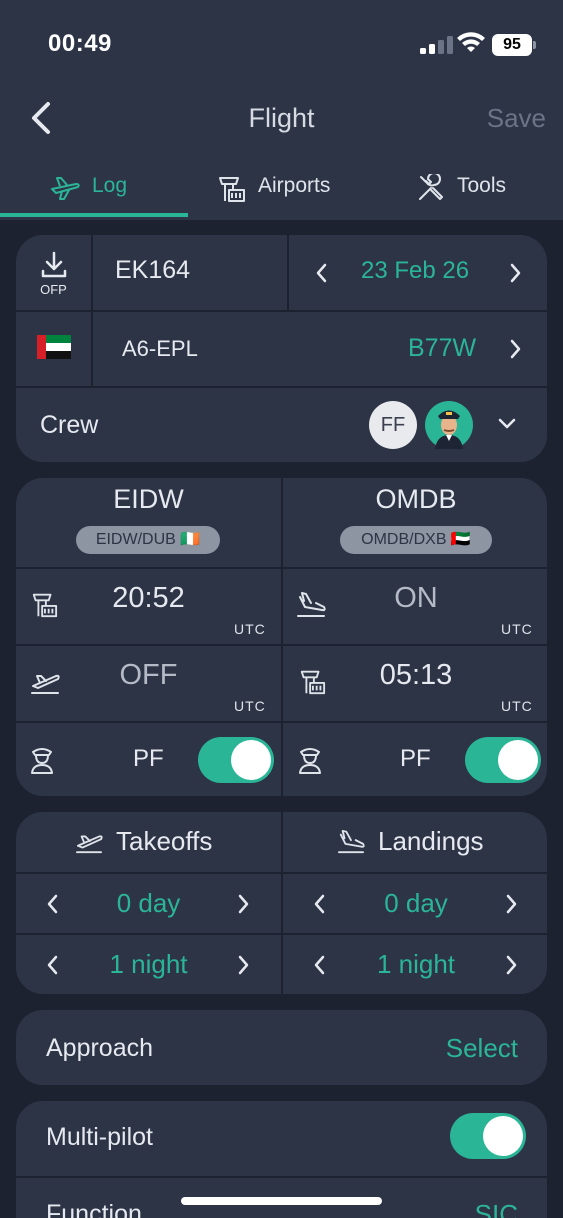  I want to click on tab-log: Log, so click(88, 191).